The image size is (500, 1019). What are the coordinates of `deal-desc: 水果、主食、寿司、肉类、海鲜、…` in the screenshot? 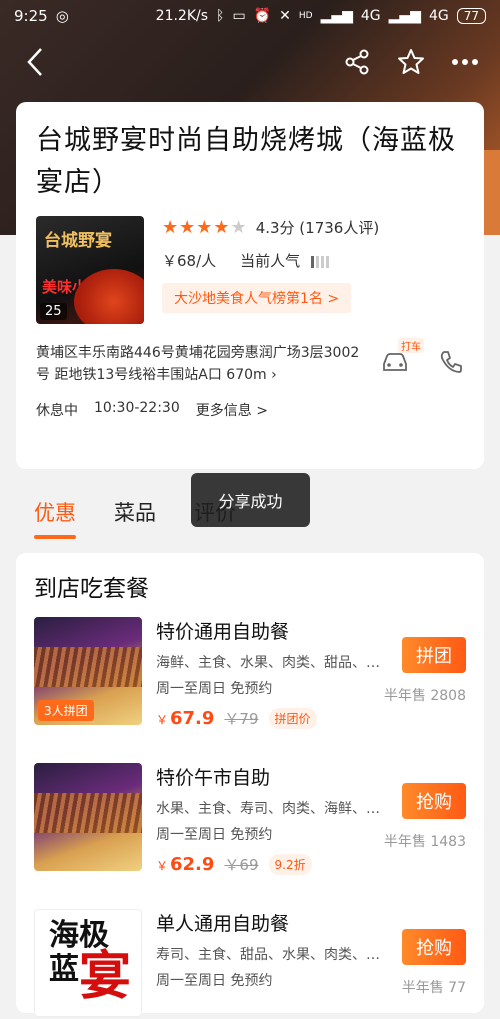 It's located at (267, 809).